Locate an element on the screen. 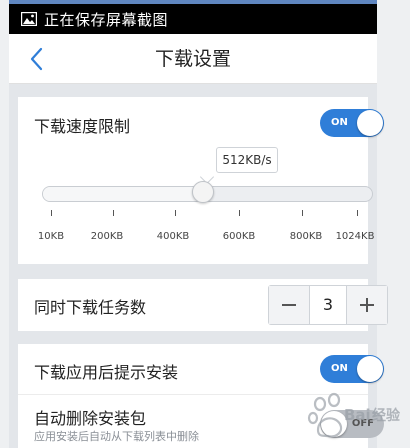 Image resolution: width=410 pixels, height=448 pixels. decrement-button is located at coordinates (289, 305).